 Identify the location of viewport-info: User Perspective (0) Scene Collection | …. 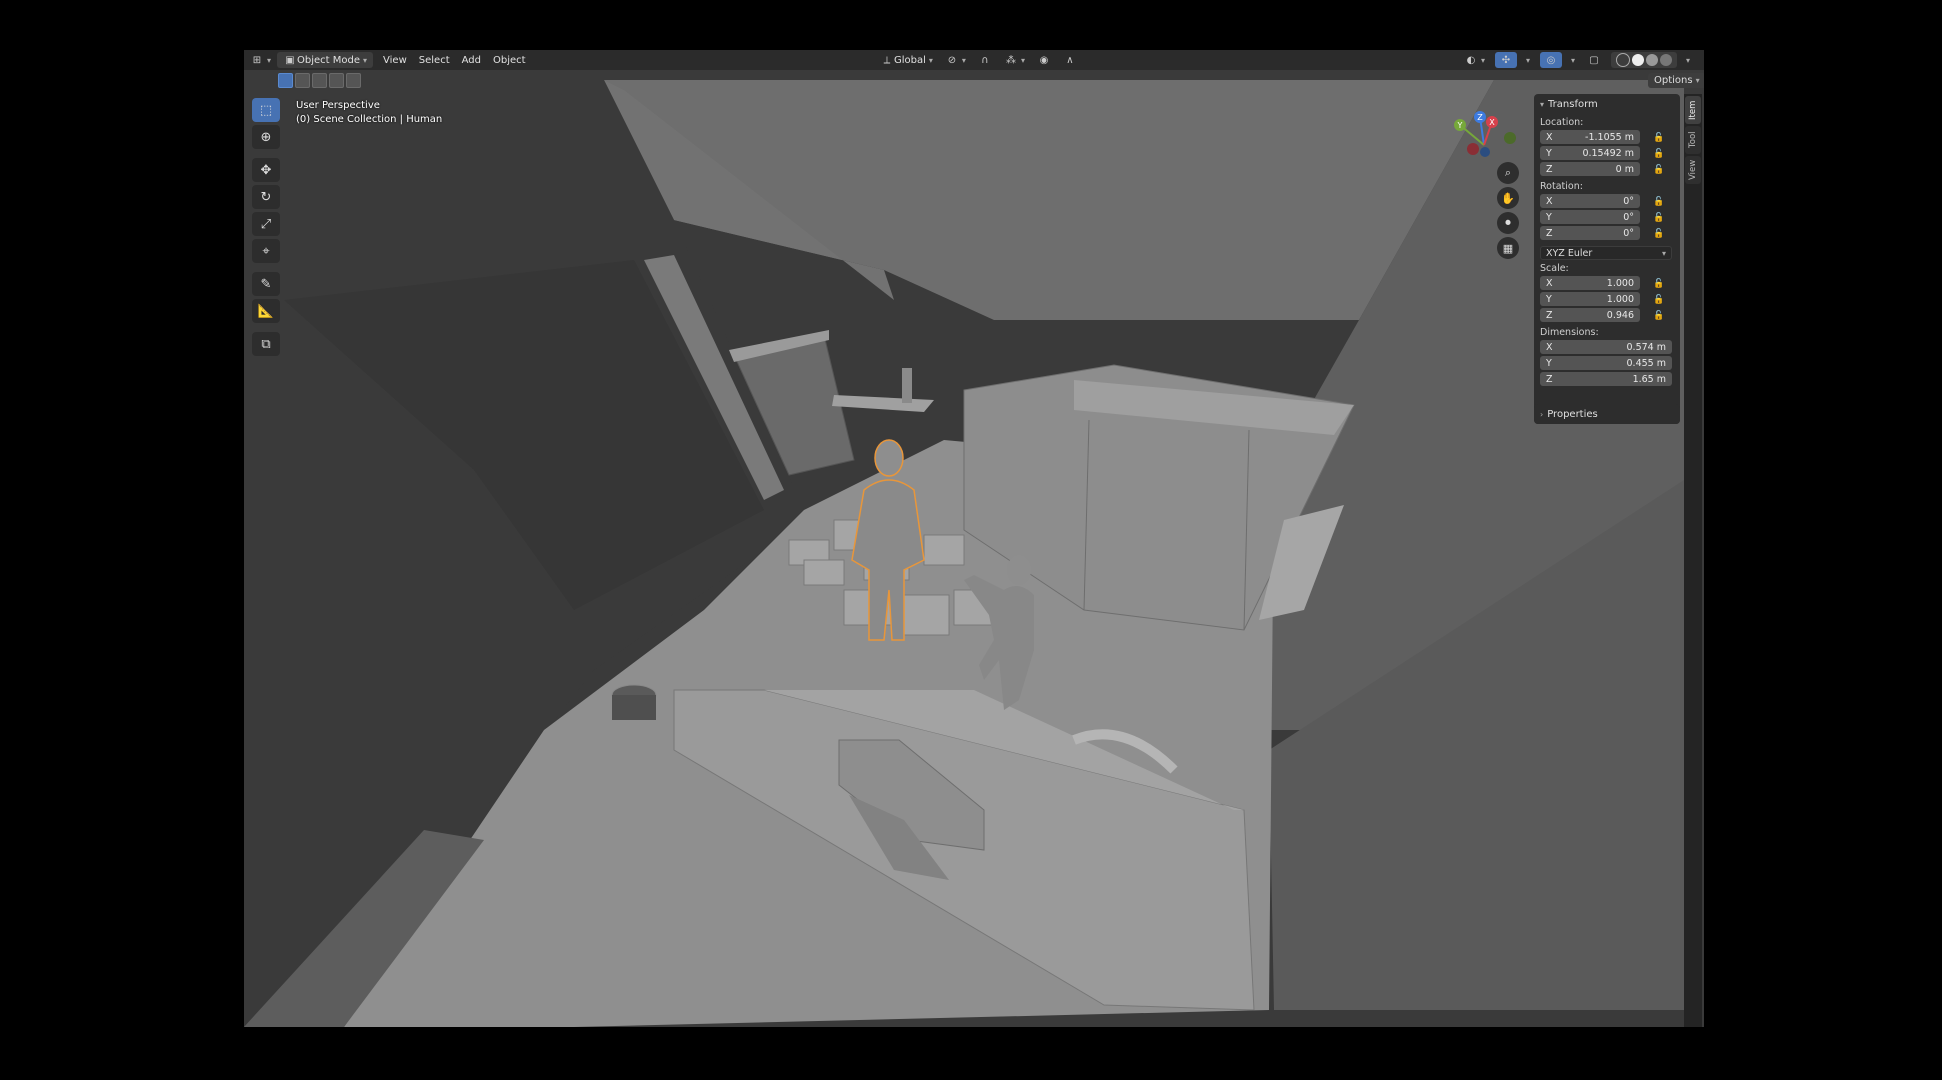
(369, 113).